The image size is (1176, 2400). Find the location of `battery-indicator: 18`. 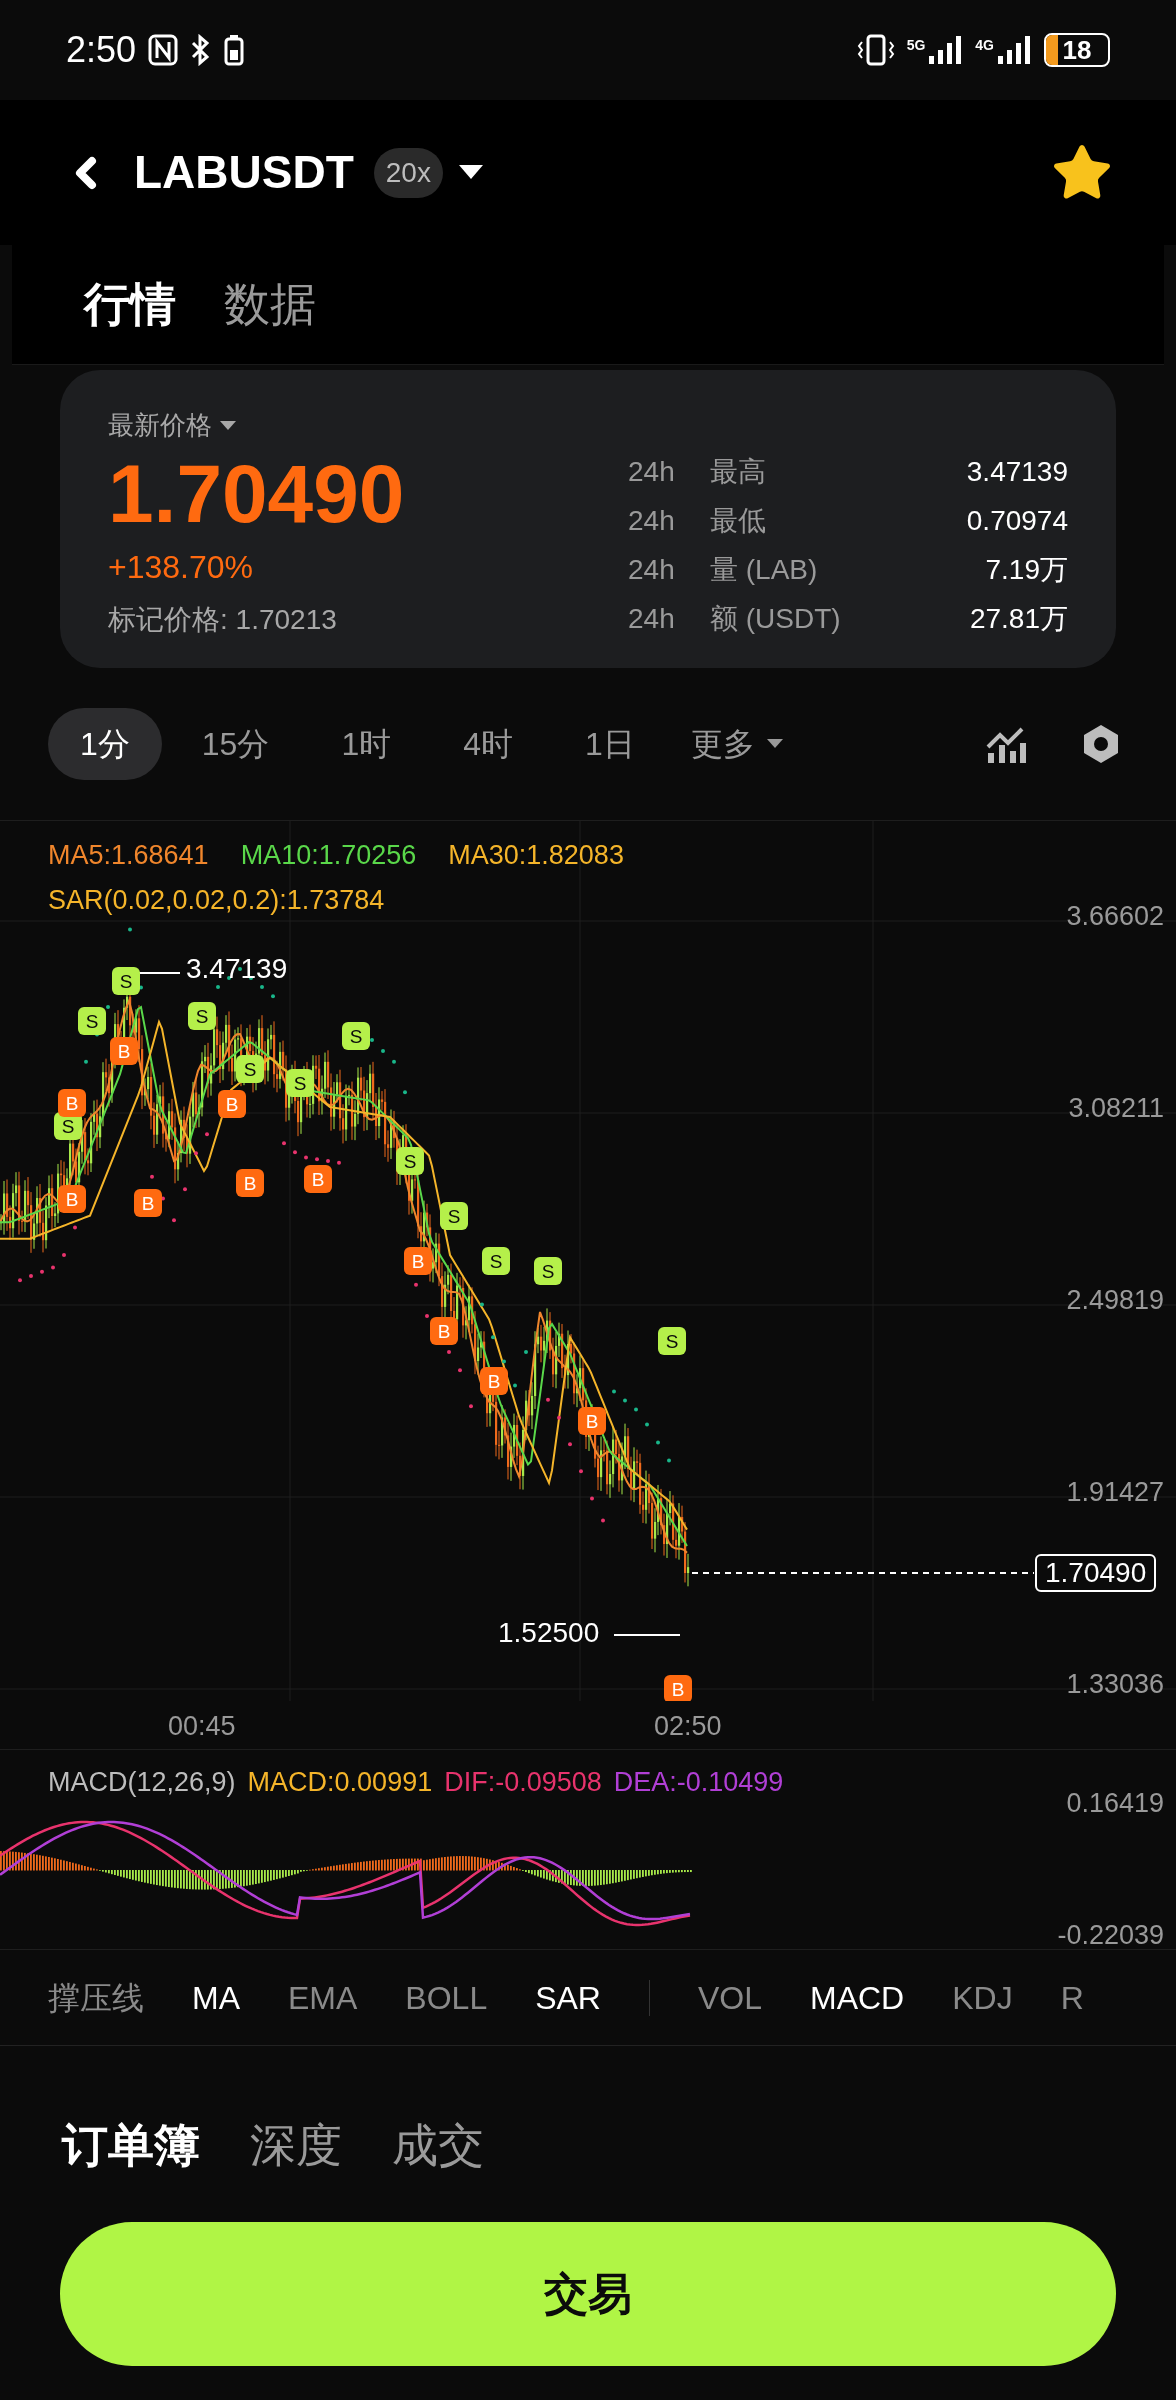

battery-indicator: 18 is located at coordinates (1077, 50).